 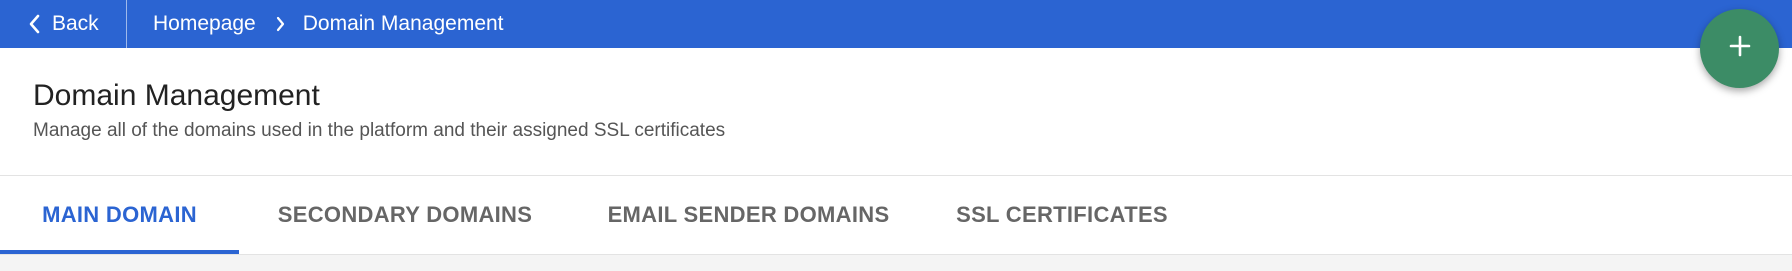 What do you see at coordinates (280, 24) in the screenshot?
I see `chevron-right-icon` at bounding box center [280, 24].